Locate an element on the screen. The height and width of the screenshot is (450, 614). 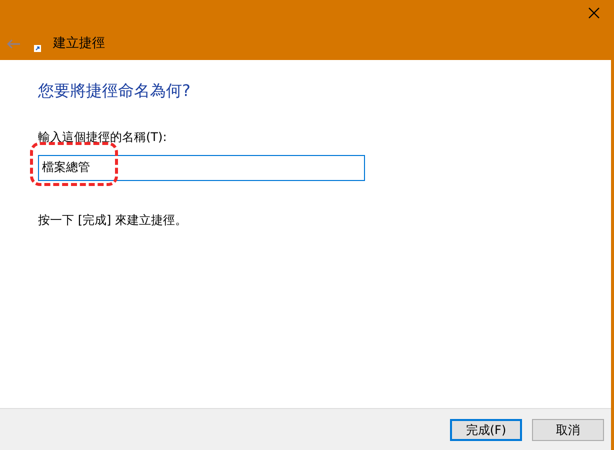
hint-text: 按一下 [完成] 來建立捷徑。 is located at coordinates (113, 220).